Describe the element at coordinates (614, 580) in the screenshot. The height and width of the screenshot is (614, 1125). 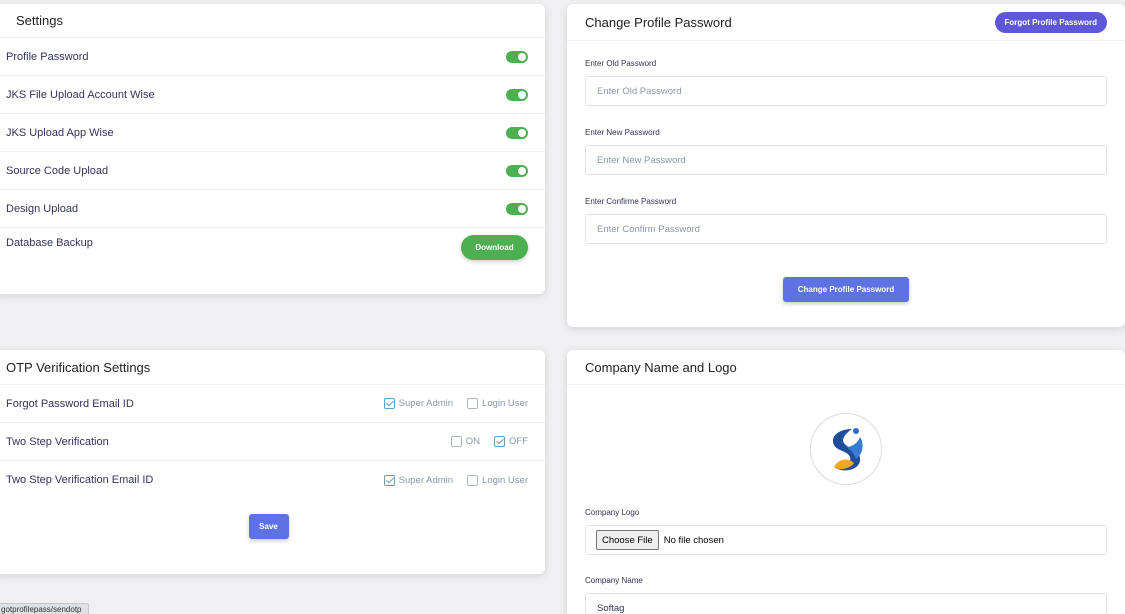
I see `company-name-label: Company Name` at that location.